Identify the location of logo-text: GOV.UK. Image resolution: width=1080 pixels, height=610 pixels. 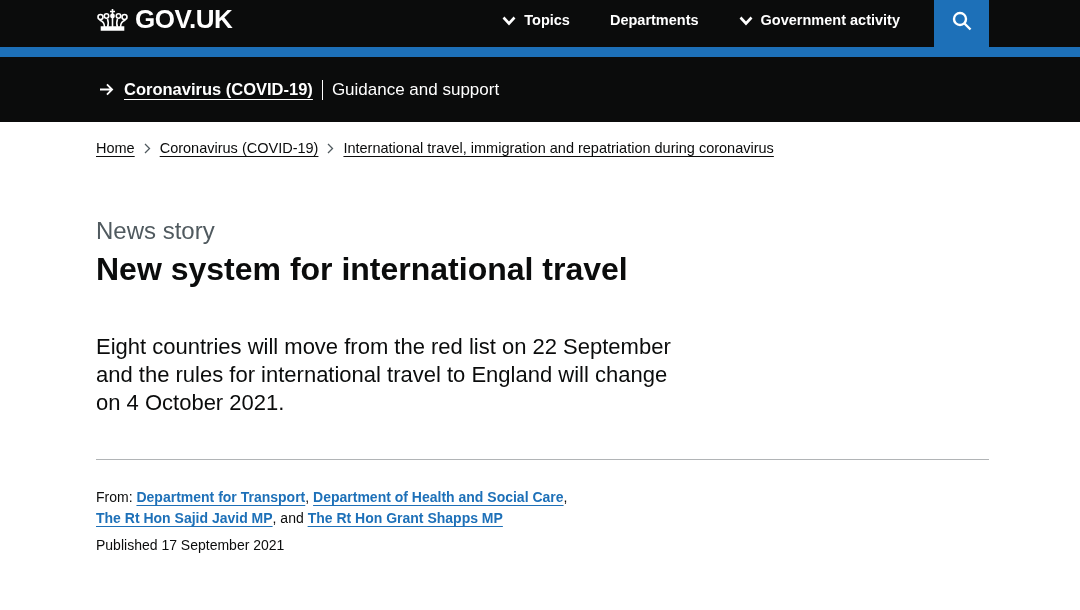
(184, 19).